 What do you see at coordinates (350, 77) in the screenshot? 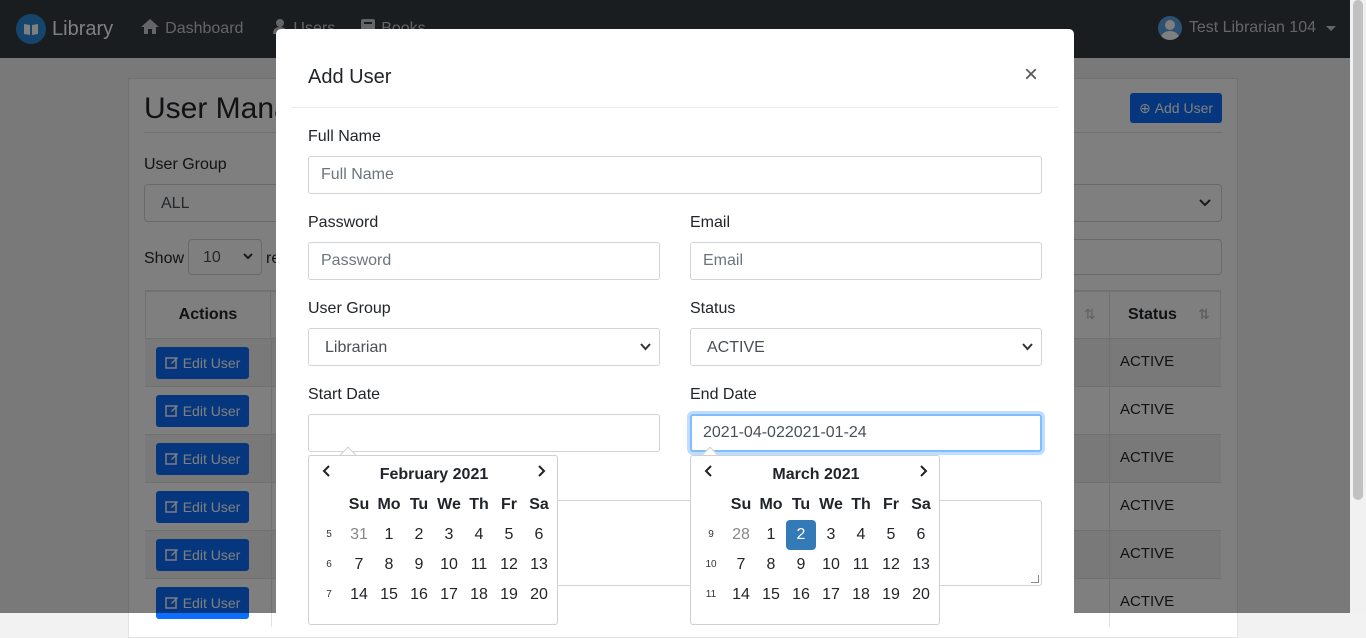
I see `modal-title: Add User` at bounding box center [350, 77].